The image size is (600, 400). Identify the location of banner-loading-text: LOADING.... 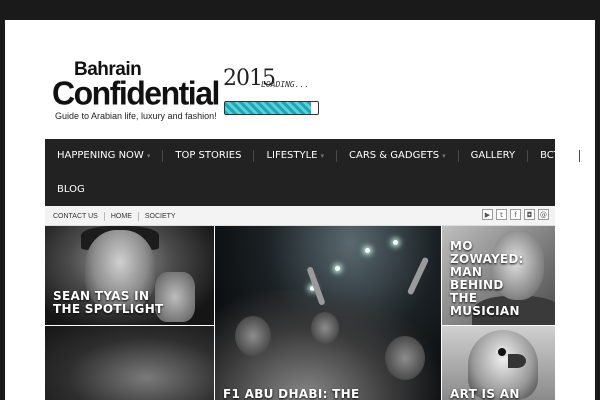
(285, 84).